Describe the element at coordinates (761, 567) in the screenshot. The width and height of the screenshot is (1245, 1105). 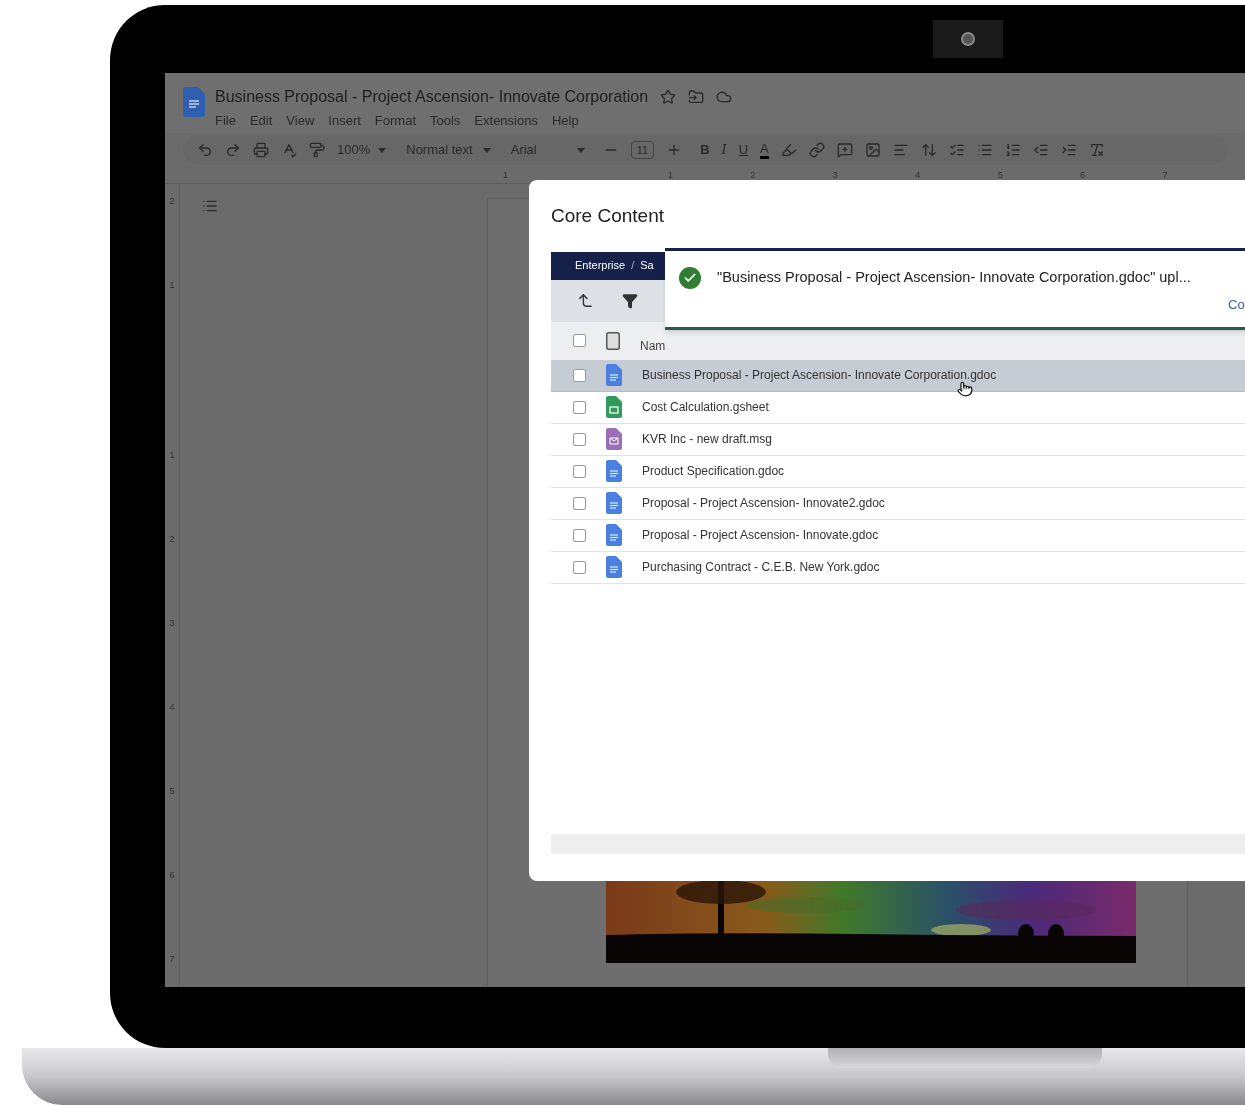
I see `file-name: Purchasing Contract - C.E.B. New York.gdoc` at that location.